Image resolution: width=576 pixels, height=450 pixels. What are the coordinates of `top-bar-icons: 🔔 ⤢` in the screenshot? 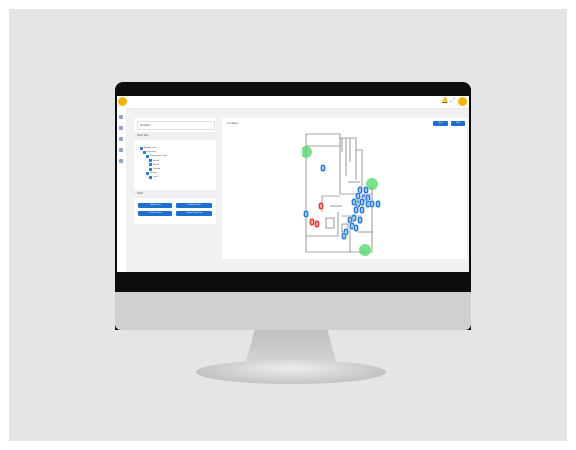 It's located at (448, 101).